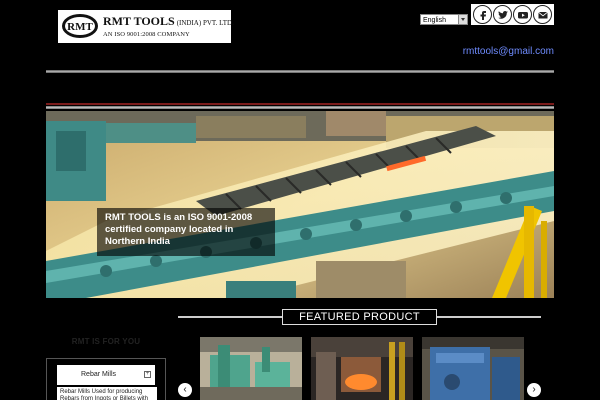  I want to click on sidebar-heading: RMT IS FOR YOU, so click(106, 341).